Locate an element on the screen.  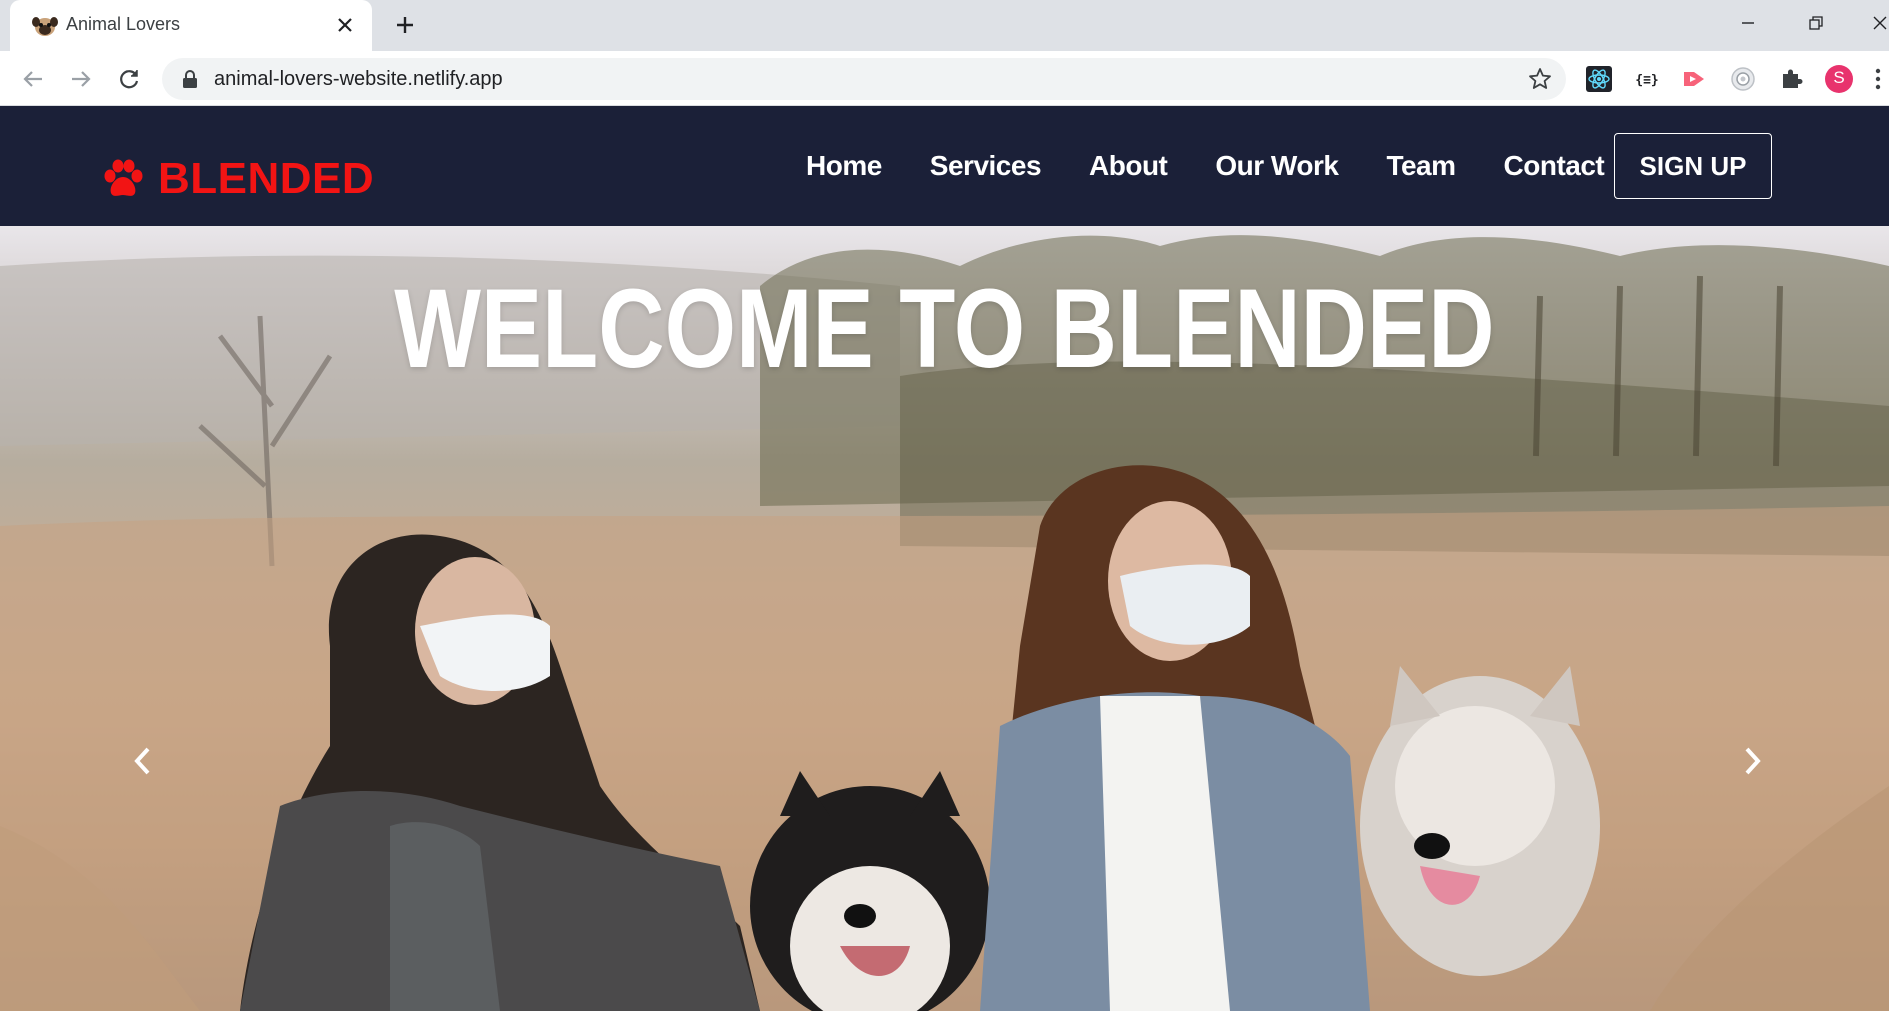
profile-initial: S is located at coordinates (1839, 77).